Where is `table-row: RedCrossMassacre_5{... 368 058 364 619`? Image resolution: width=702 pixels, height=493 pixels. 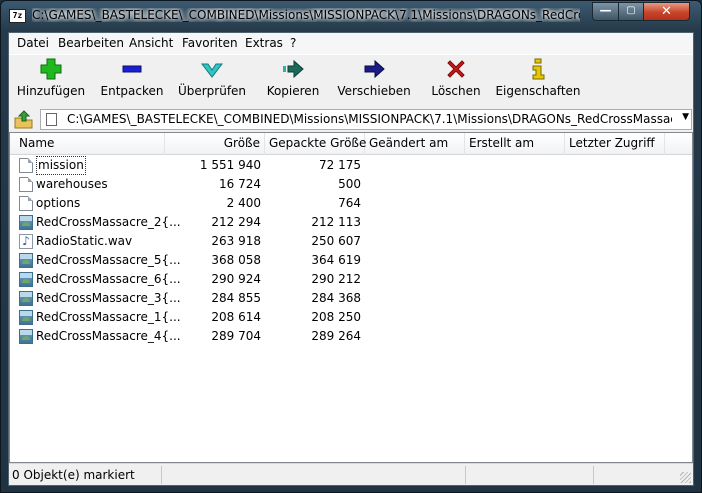 table-row: RedCrossMassacre_5{... 368 058 364 619 is located at coordinates (351, 260).